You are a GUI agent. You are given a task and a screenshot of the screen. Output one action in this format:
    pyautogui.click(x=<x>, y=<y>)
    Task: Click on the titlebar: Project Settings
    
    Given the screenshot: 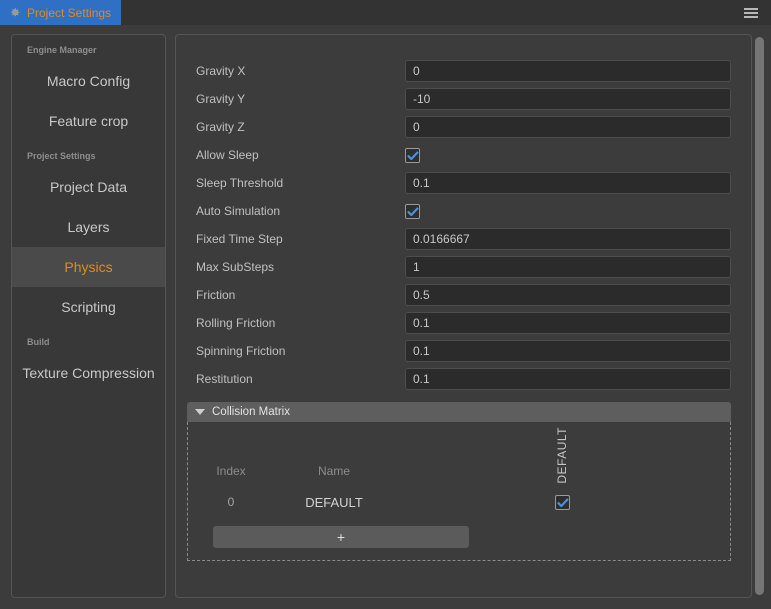 What is the action you would take?
    pyautogui.click(x=385, y=12)
    